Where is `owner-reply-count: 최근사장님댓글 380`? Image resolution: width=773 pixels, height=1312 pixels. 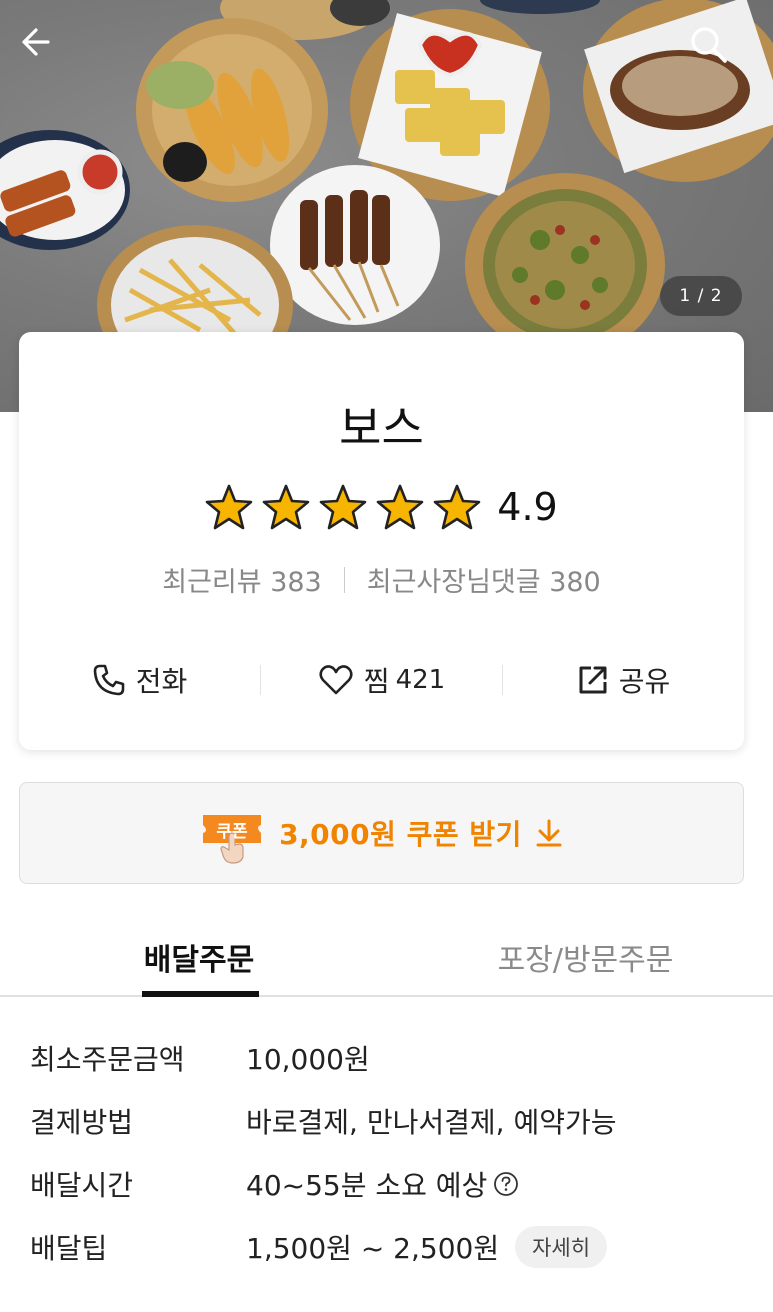 owner-reply-count: 최근사장님댓글 380 is located at coordinates (484, 579).